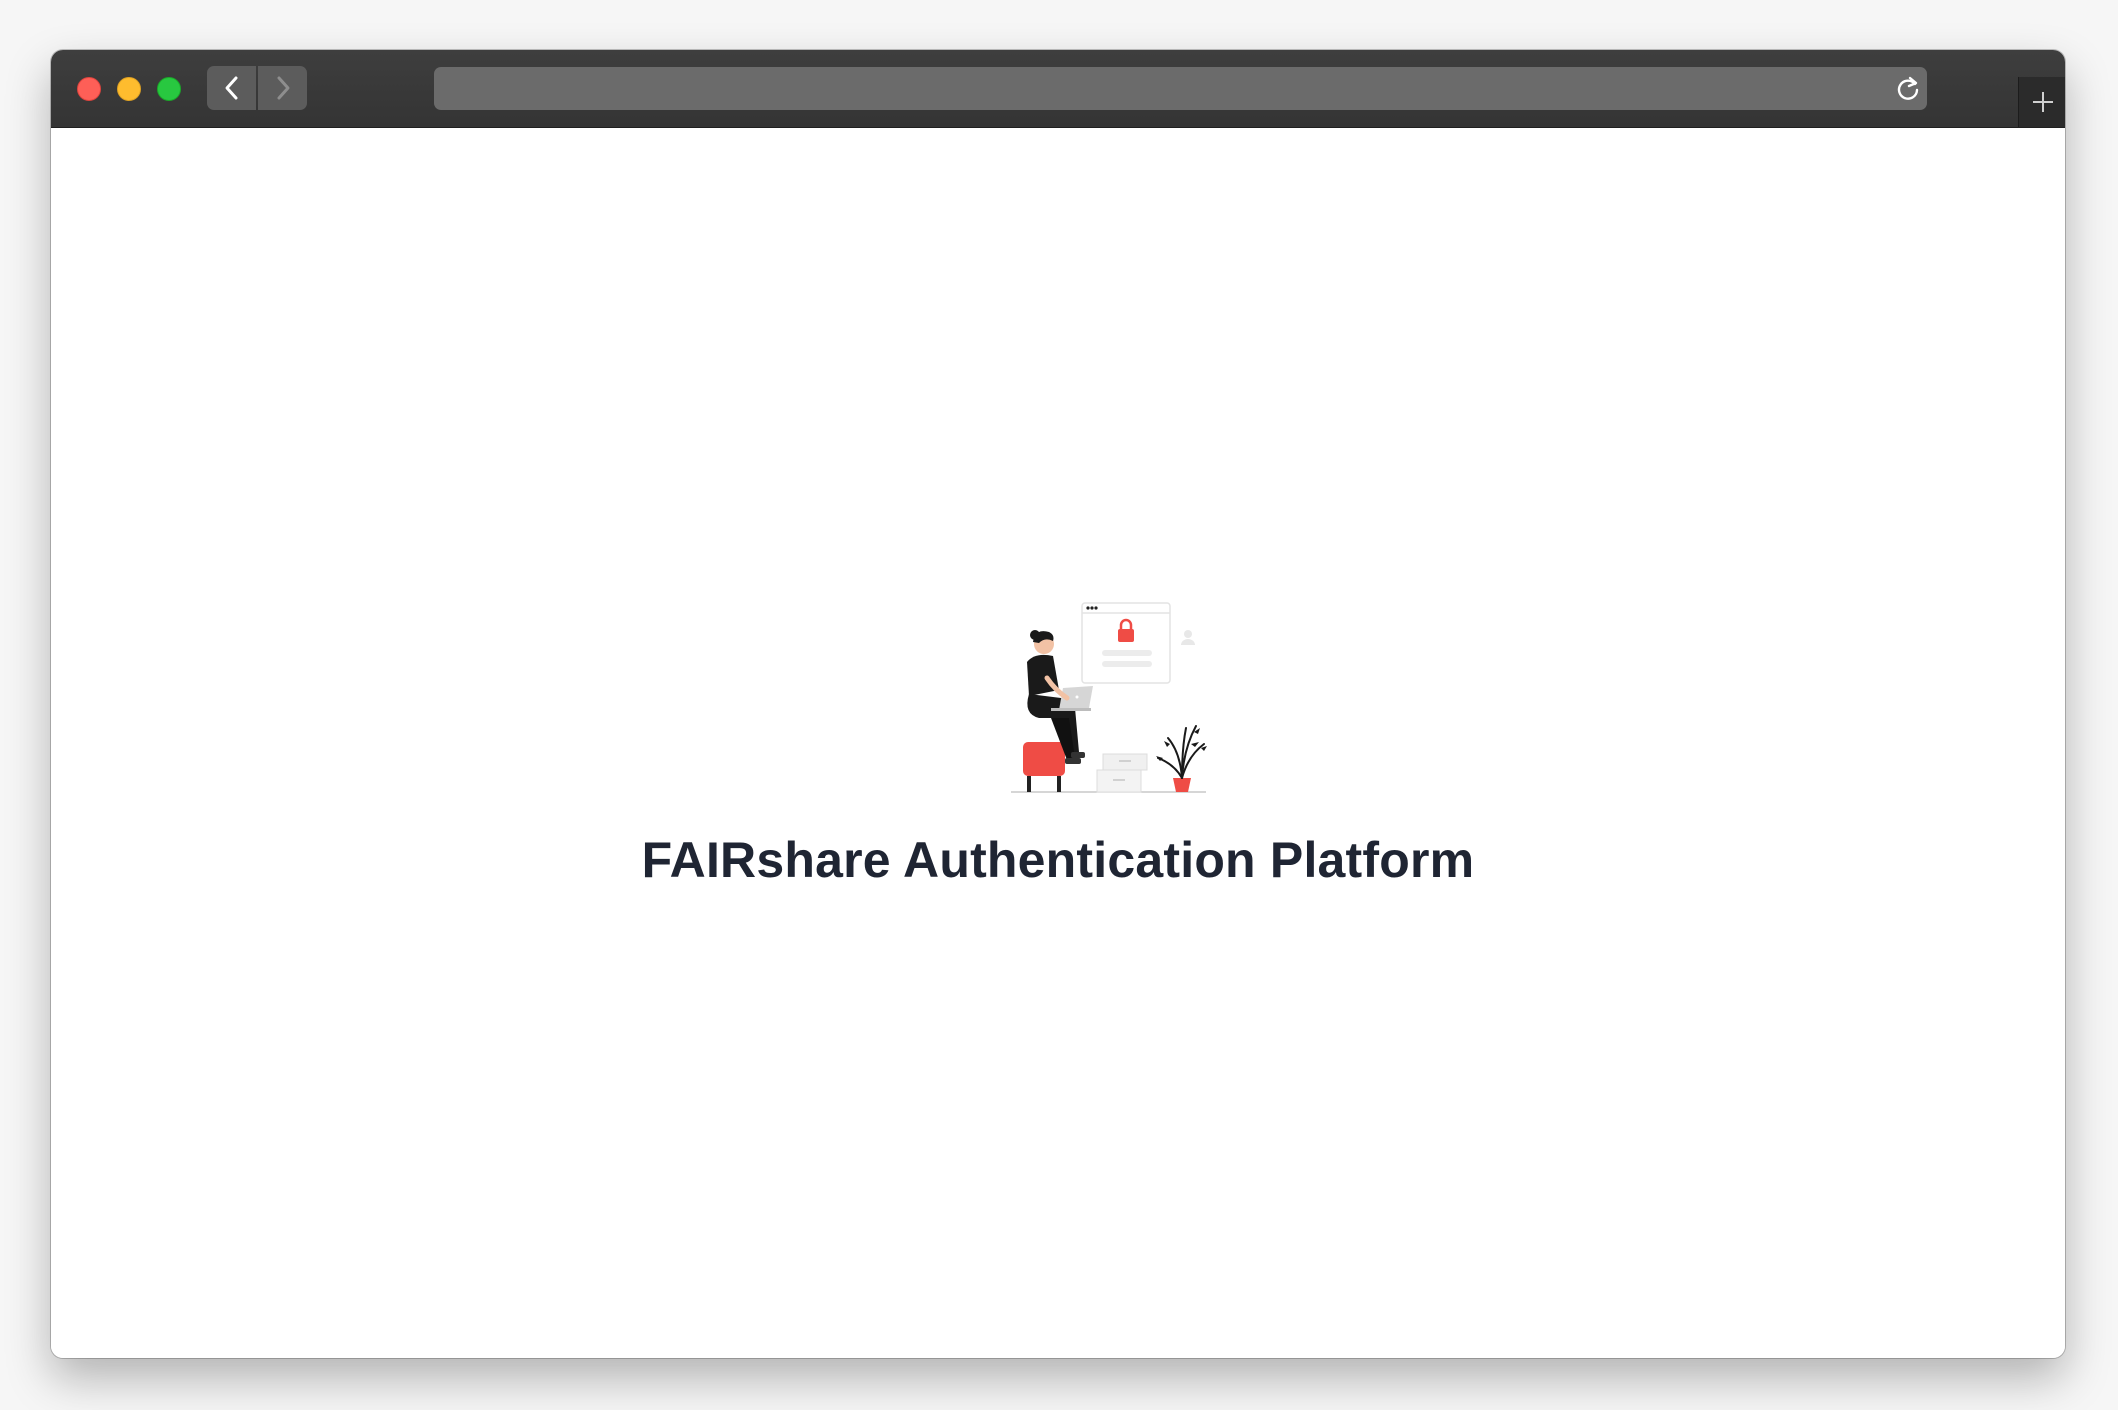  What do you see at coordinates (1109, 697) in the screenshot?
I see `person-with-laptop-login-lock-illustration` at bounding box center [1109, 697].